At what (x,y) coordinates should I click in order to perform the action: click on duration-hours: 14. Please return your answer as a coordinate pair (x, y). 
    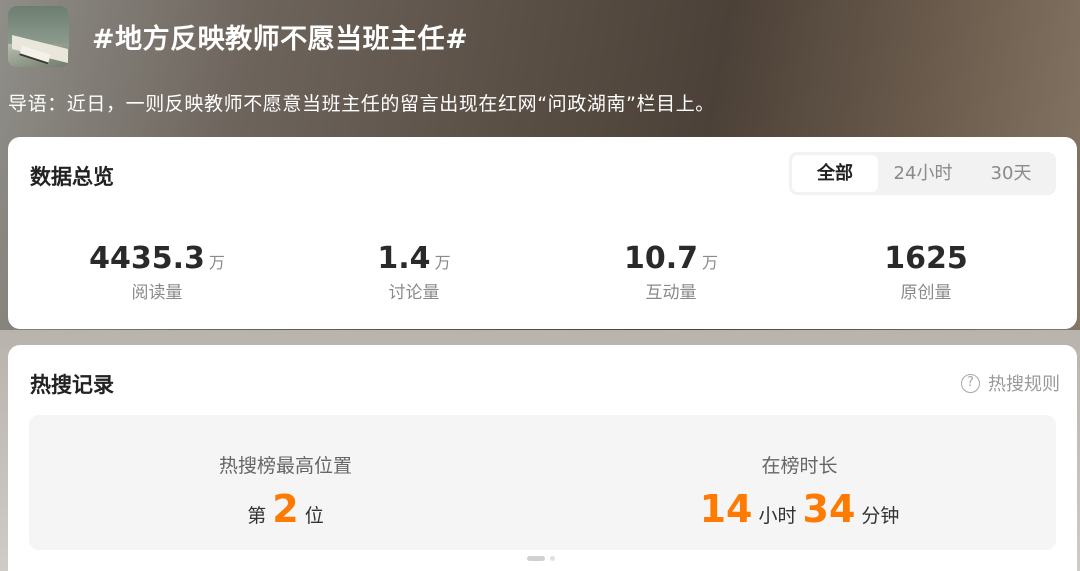
    Looking at the image, I should click on (726, 509).